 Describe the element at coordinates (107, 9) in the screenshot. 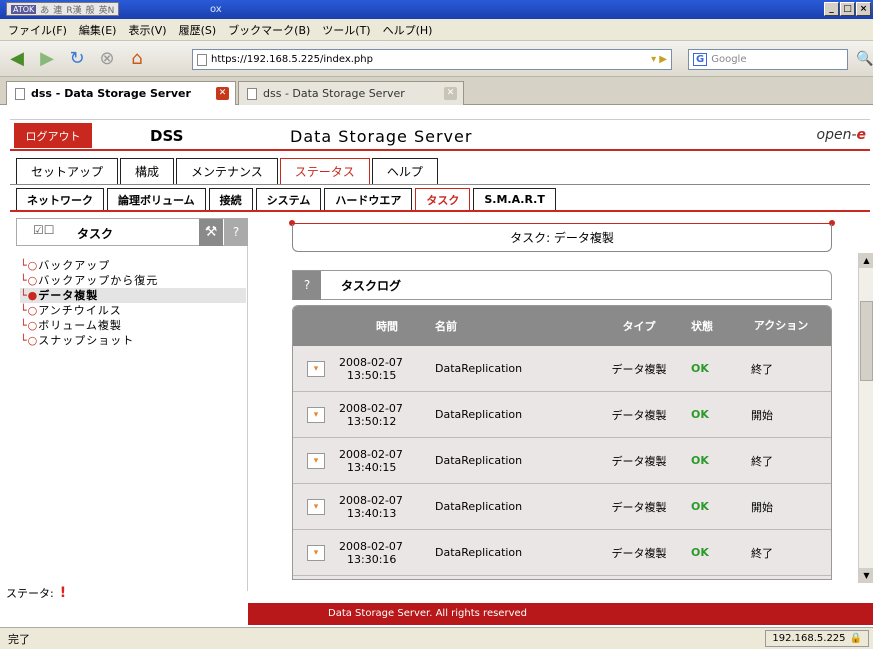

I see `ime-mode-eng: 英N` at that location.